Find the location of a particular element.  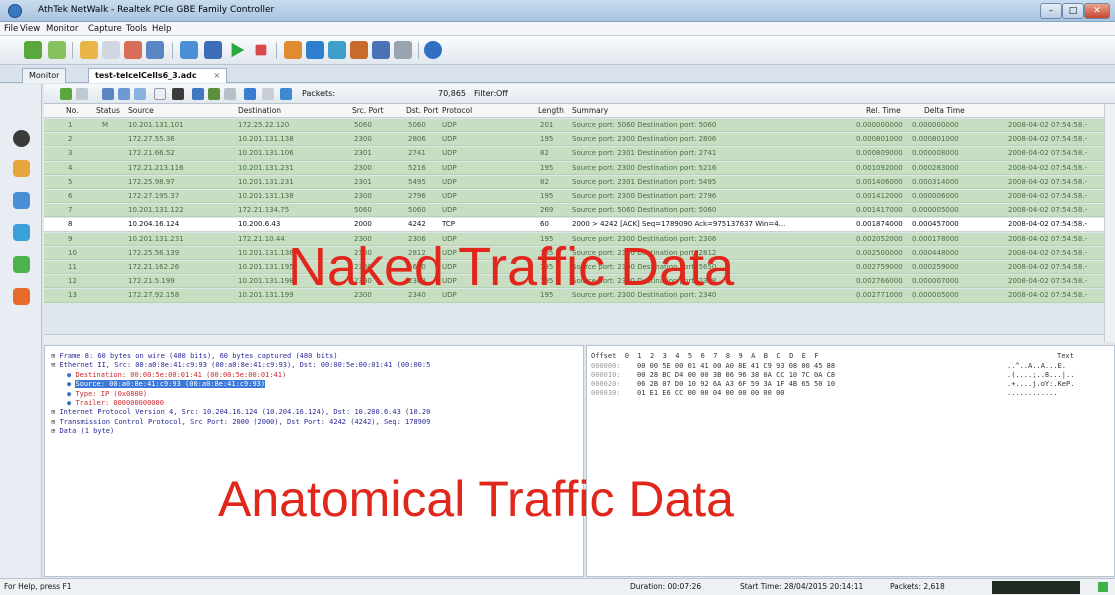

col-protocol: Protocol is located at coordinates (457, 110).